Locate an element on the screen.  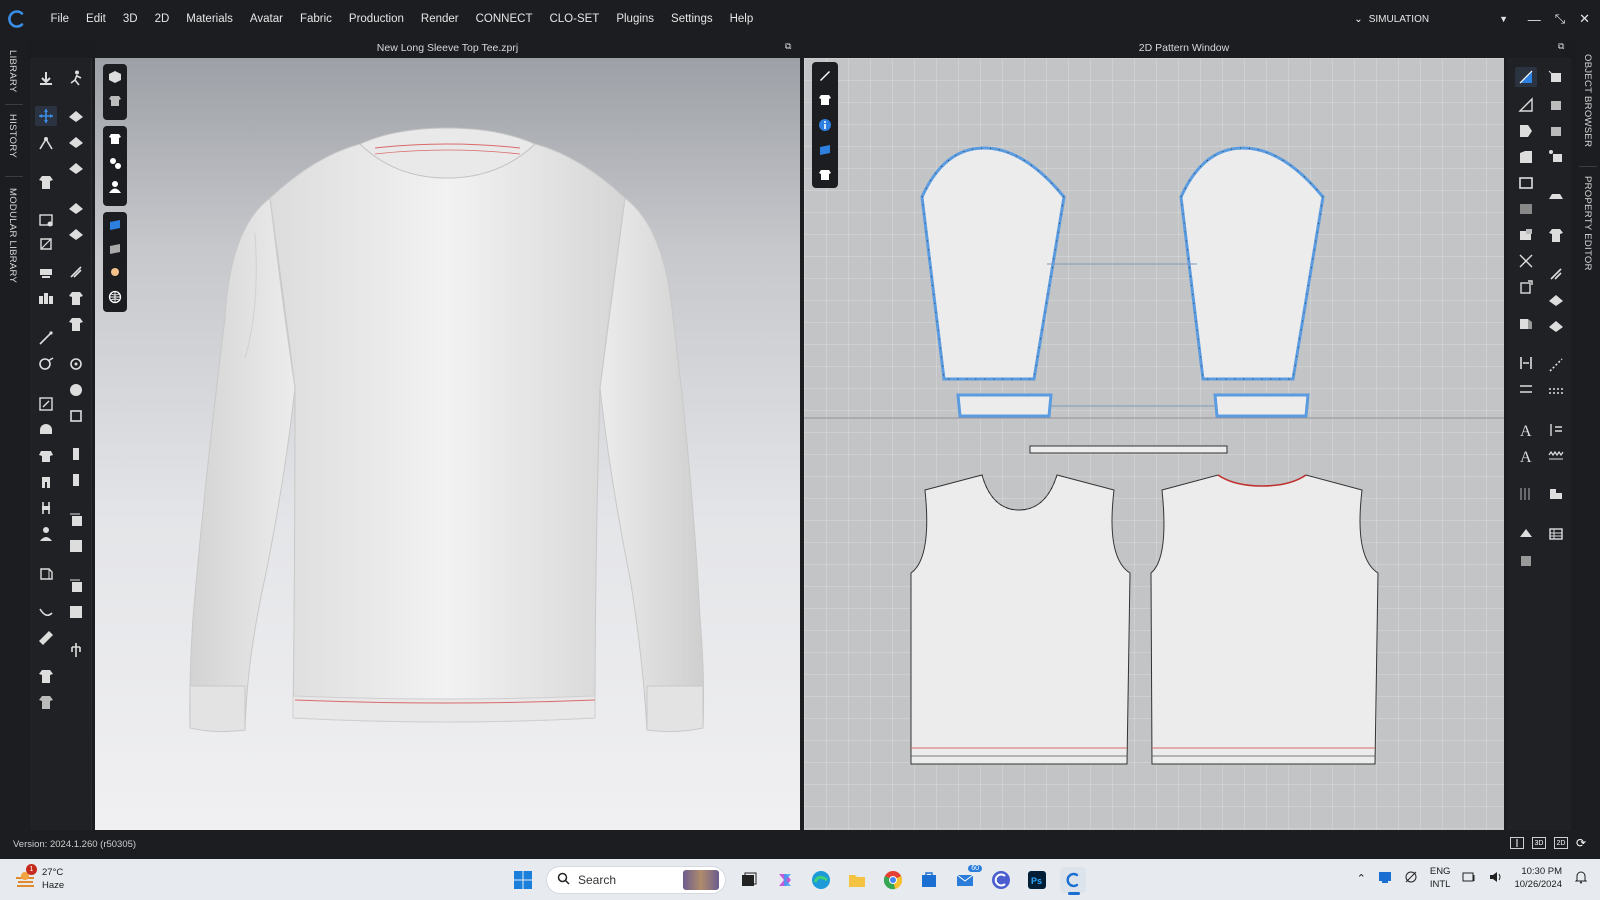
internal-rectangle-icon is located at coordinates (1526, 209).